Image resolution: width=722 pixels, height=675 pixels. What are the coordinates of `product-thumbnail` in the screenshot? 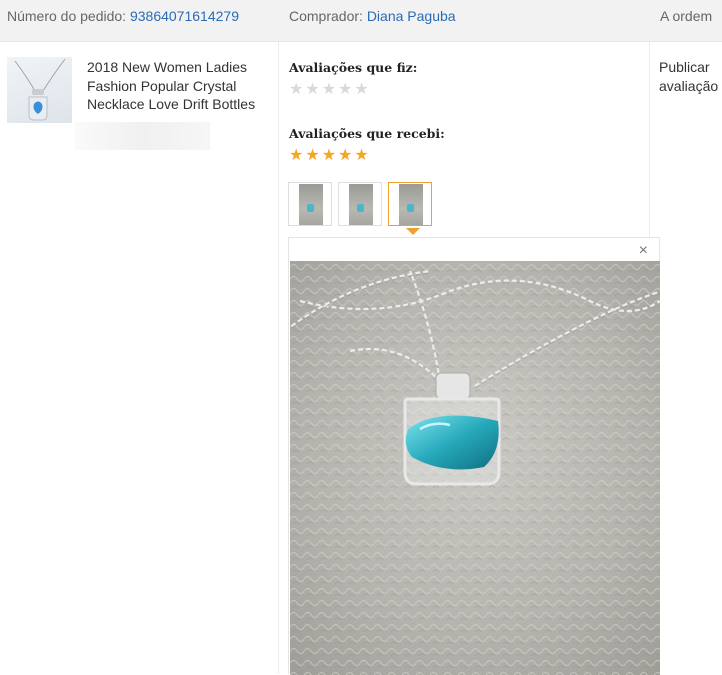 It's located at (39, 90).